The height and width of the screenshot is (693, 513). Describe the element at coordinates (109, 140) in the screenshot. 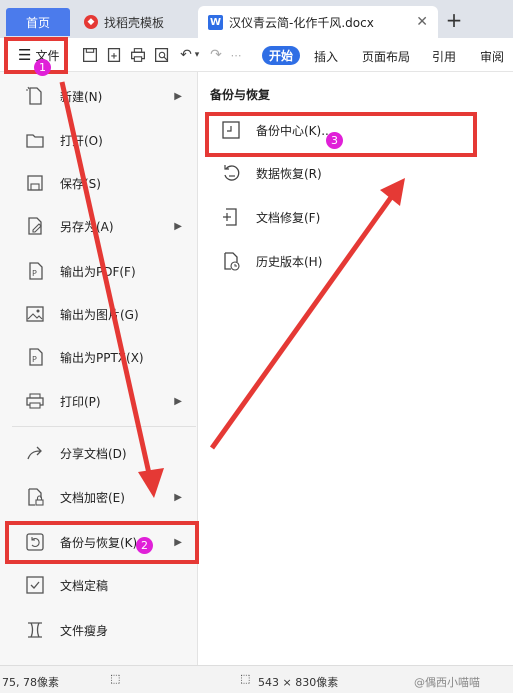

I see `menu-item-open: 打开(O)` at that location.